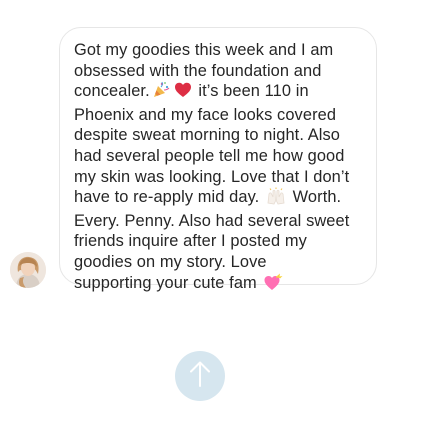 The height and width of the screenshot is (422, 426). What do you see at coordinates (317, 197) in the screenshot?
I see `message-text: Worth.` at bounding box center [317, 197].